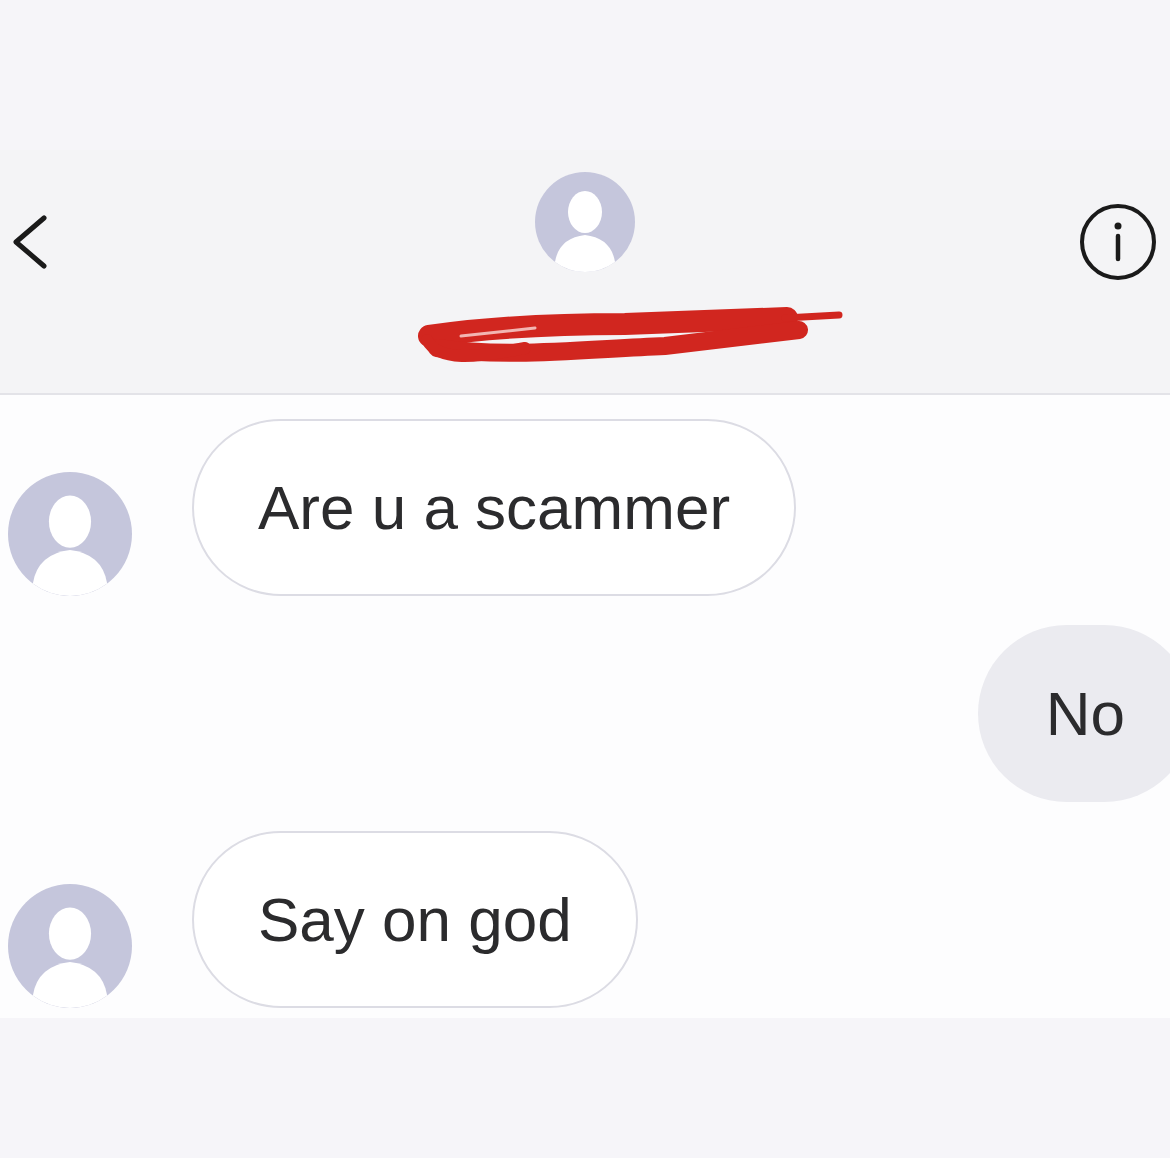 This screenshot has width=1170, height=1158. Describe the element at coordinates (1073, 713) in the screenshot. I see `message-bubble: No` at that location.